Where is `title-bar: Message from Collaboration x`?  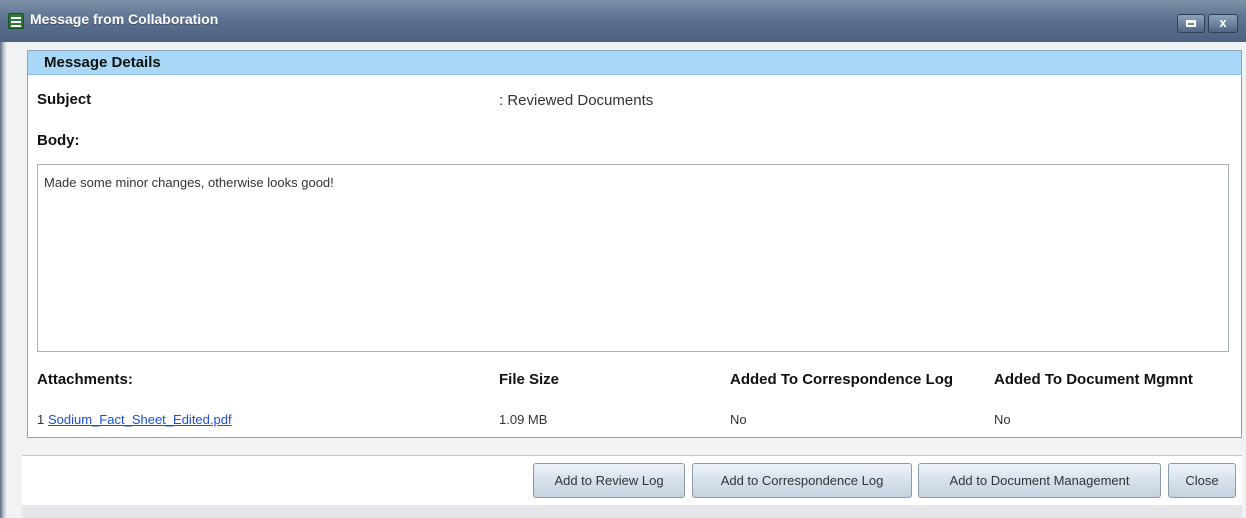 title-bar: Message from Collaboration x is located at coordinates (623, 21).